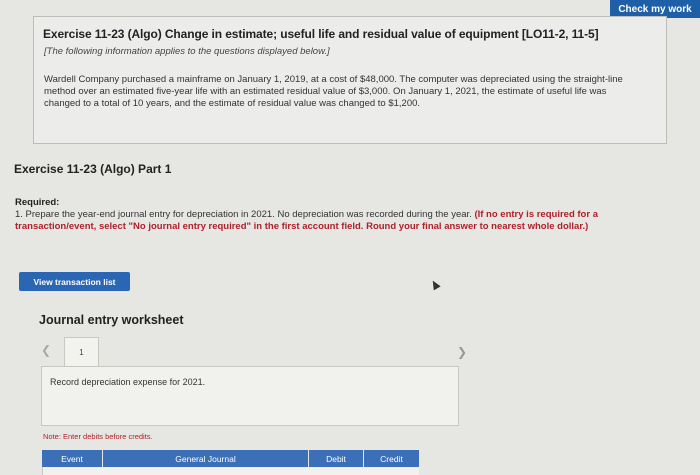  What do you see at coordinates (230, 471) in the screenshot?
I see `table-row` at bounding box center [230, 471].